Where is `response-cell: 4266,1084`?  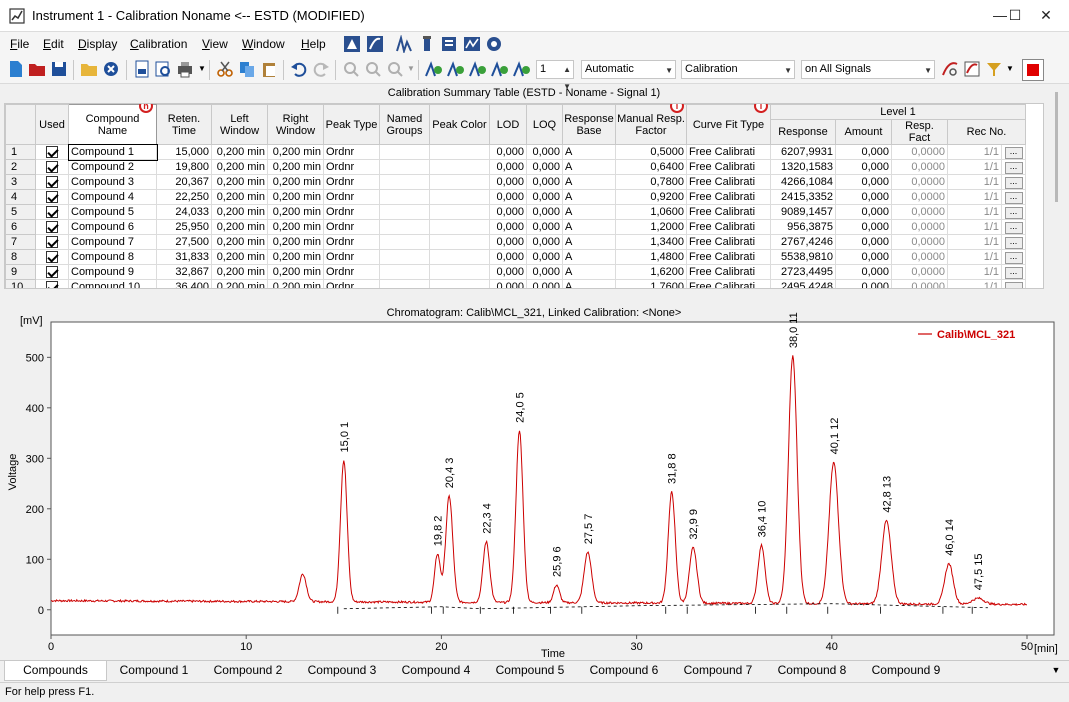
response-cell: 4266,1084 is located at coordinates (803, 182).